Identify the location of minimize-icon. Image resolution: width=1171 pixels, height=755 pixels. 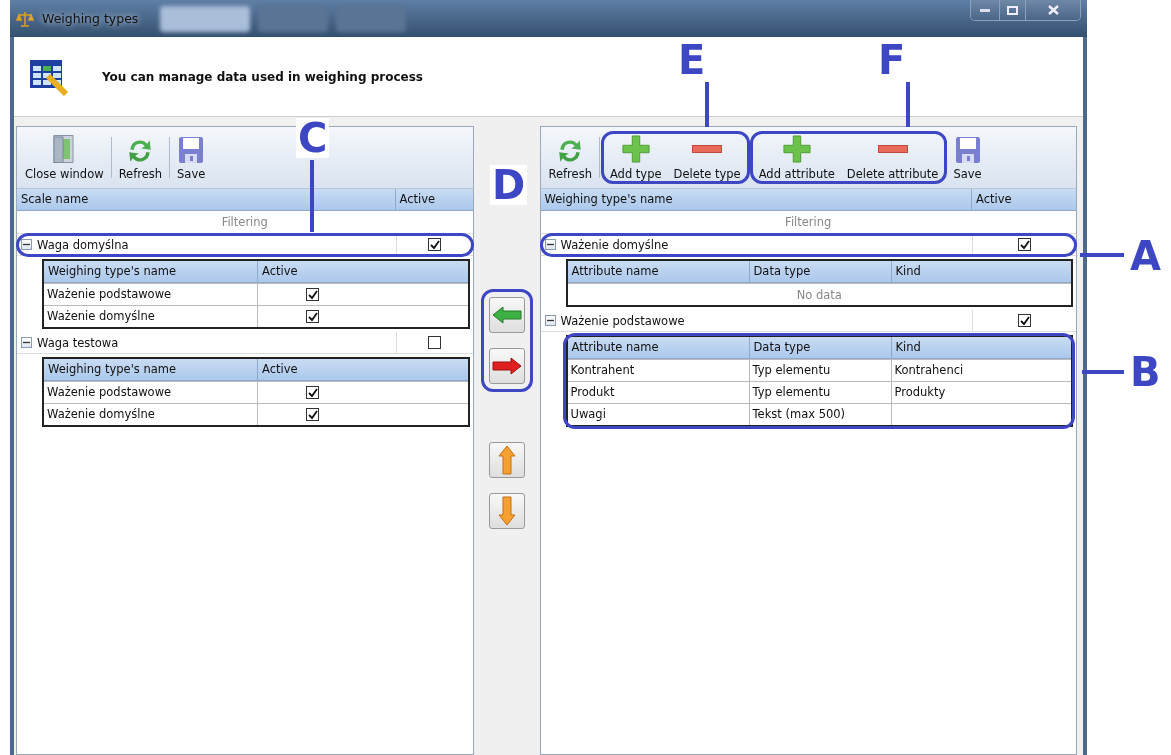
(985, 10).